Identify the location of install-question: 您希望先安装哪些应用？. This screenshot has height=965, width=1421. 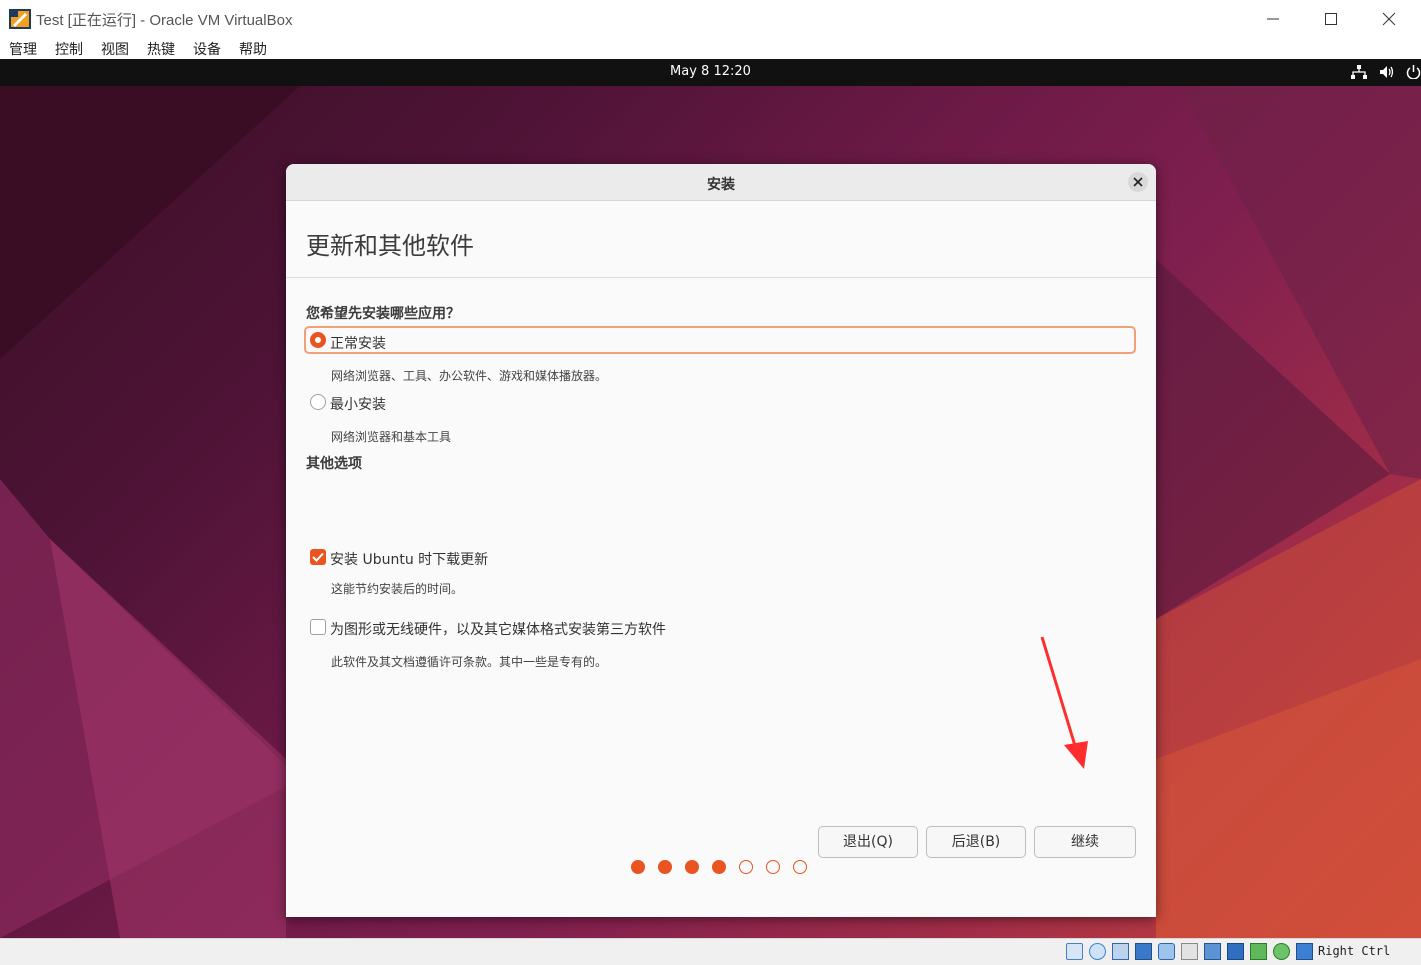
(383, 314).